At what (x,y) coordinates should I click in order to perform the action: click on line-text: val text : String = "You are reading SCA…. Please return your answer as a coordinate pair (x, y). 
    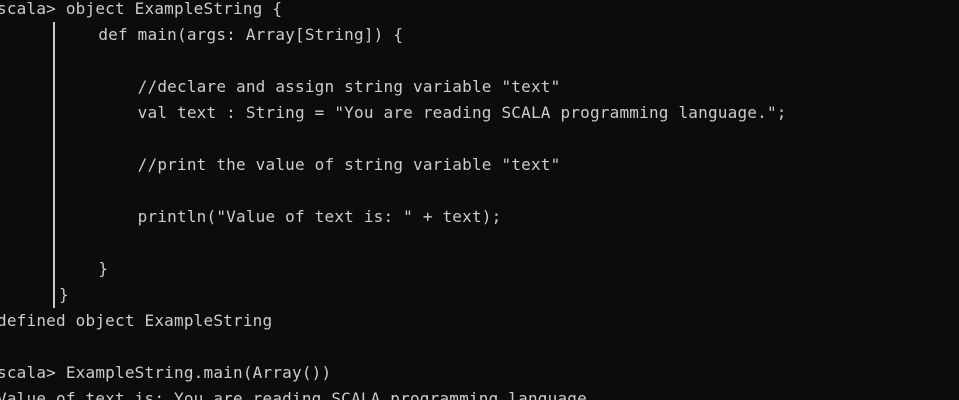
    Looking at the image, I should click on (423, 112).